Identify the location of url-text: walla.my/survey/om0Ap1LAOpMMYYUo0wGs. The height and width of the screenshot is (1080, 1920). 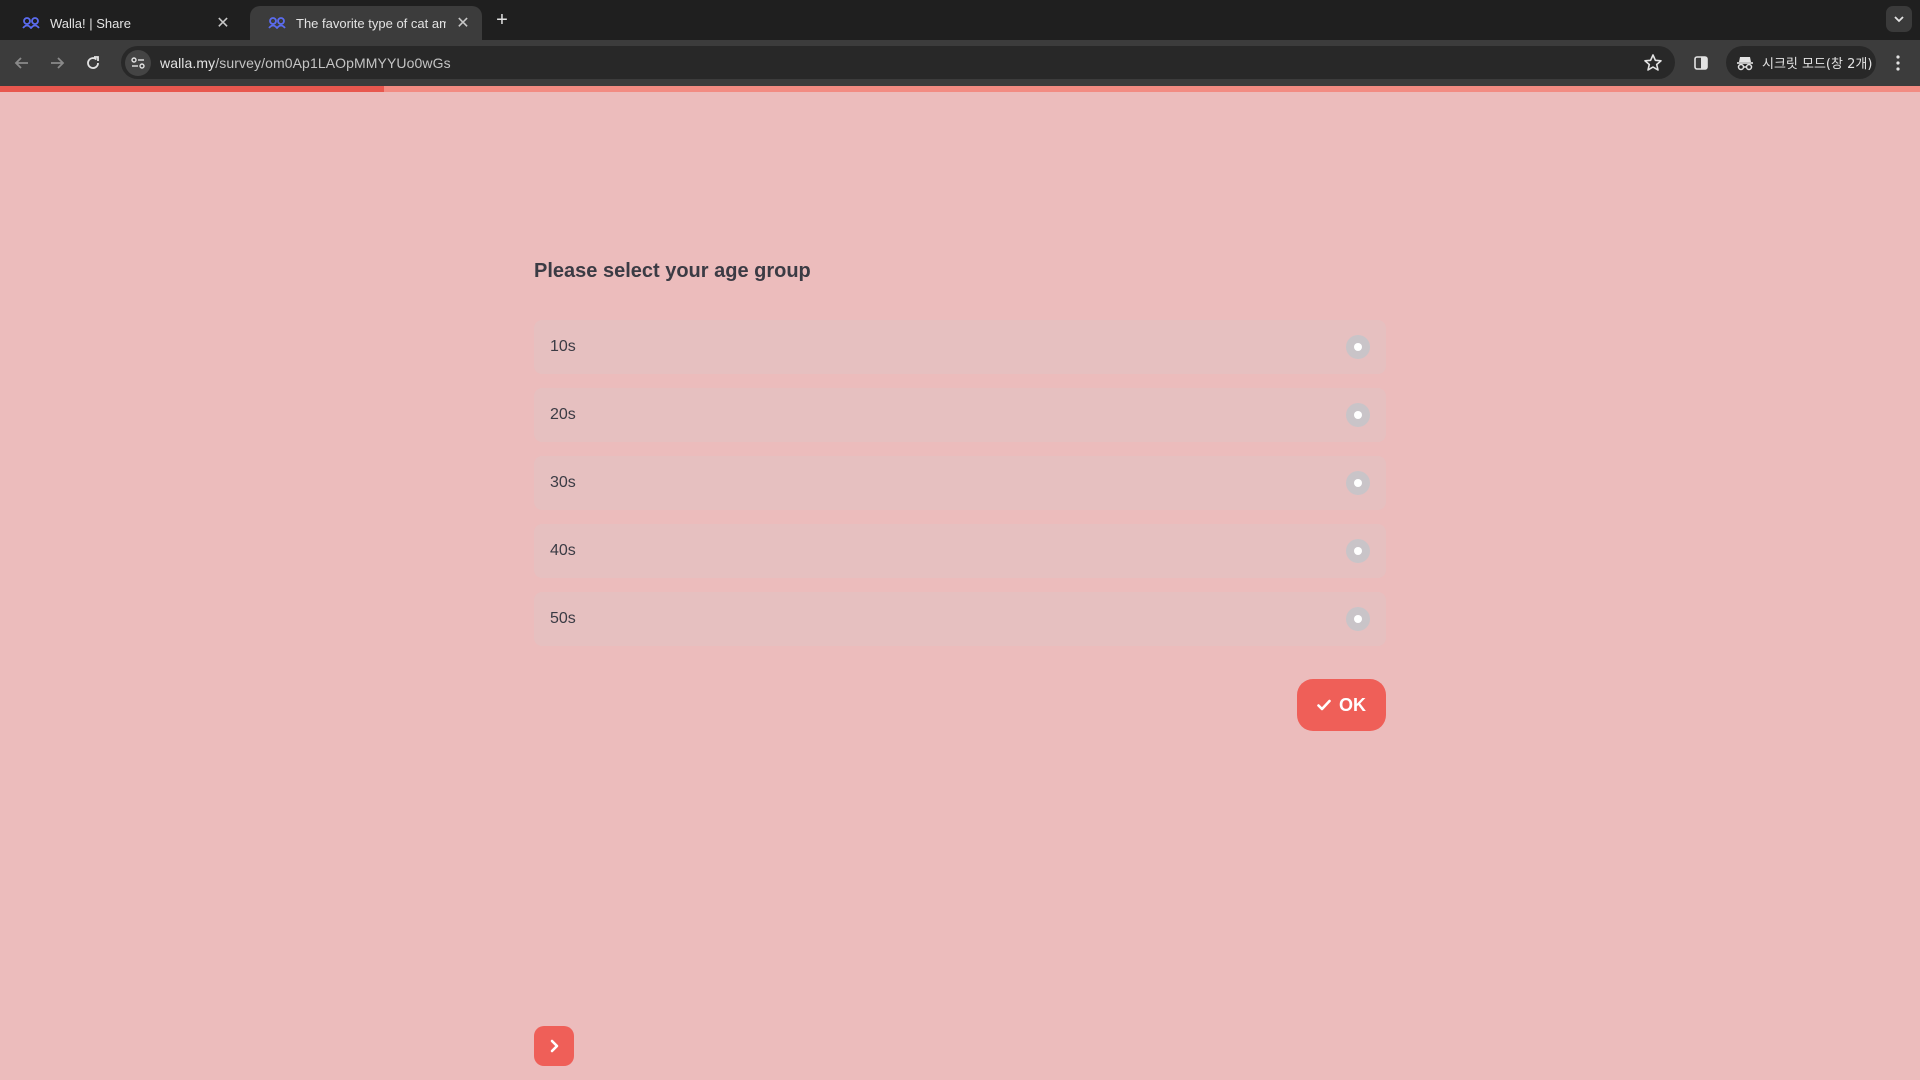
(305, 63).